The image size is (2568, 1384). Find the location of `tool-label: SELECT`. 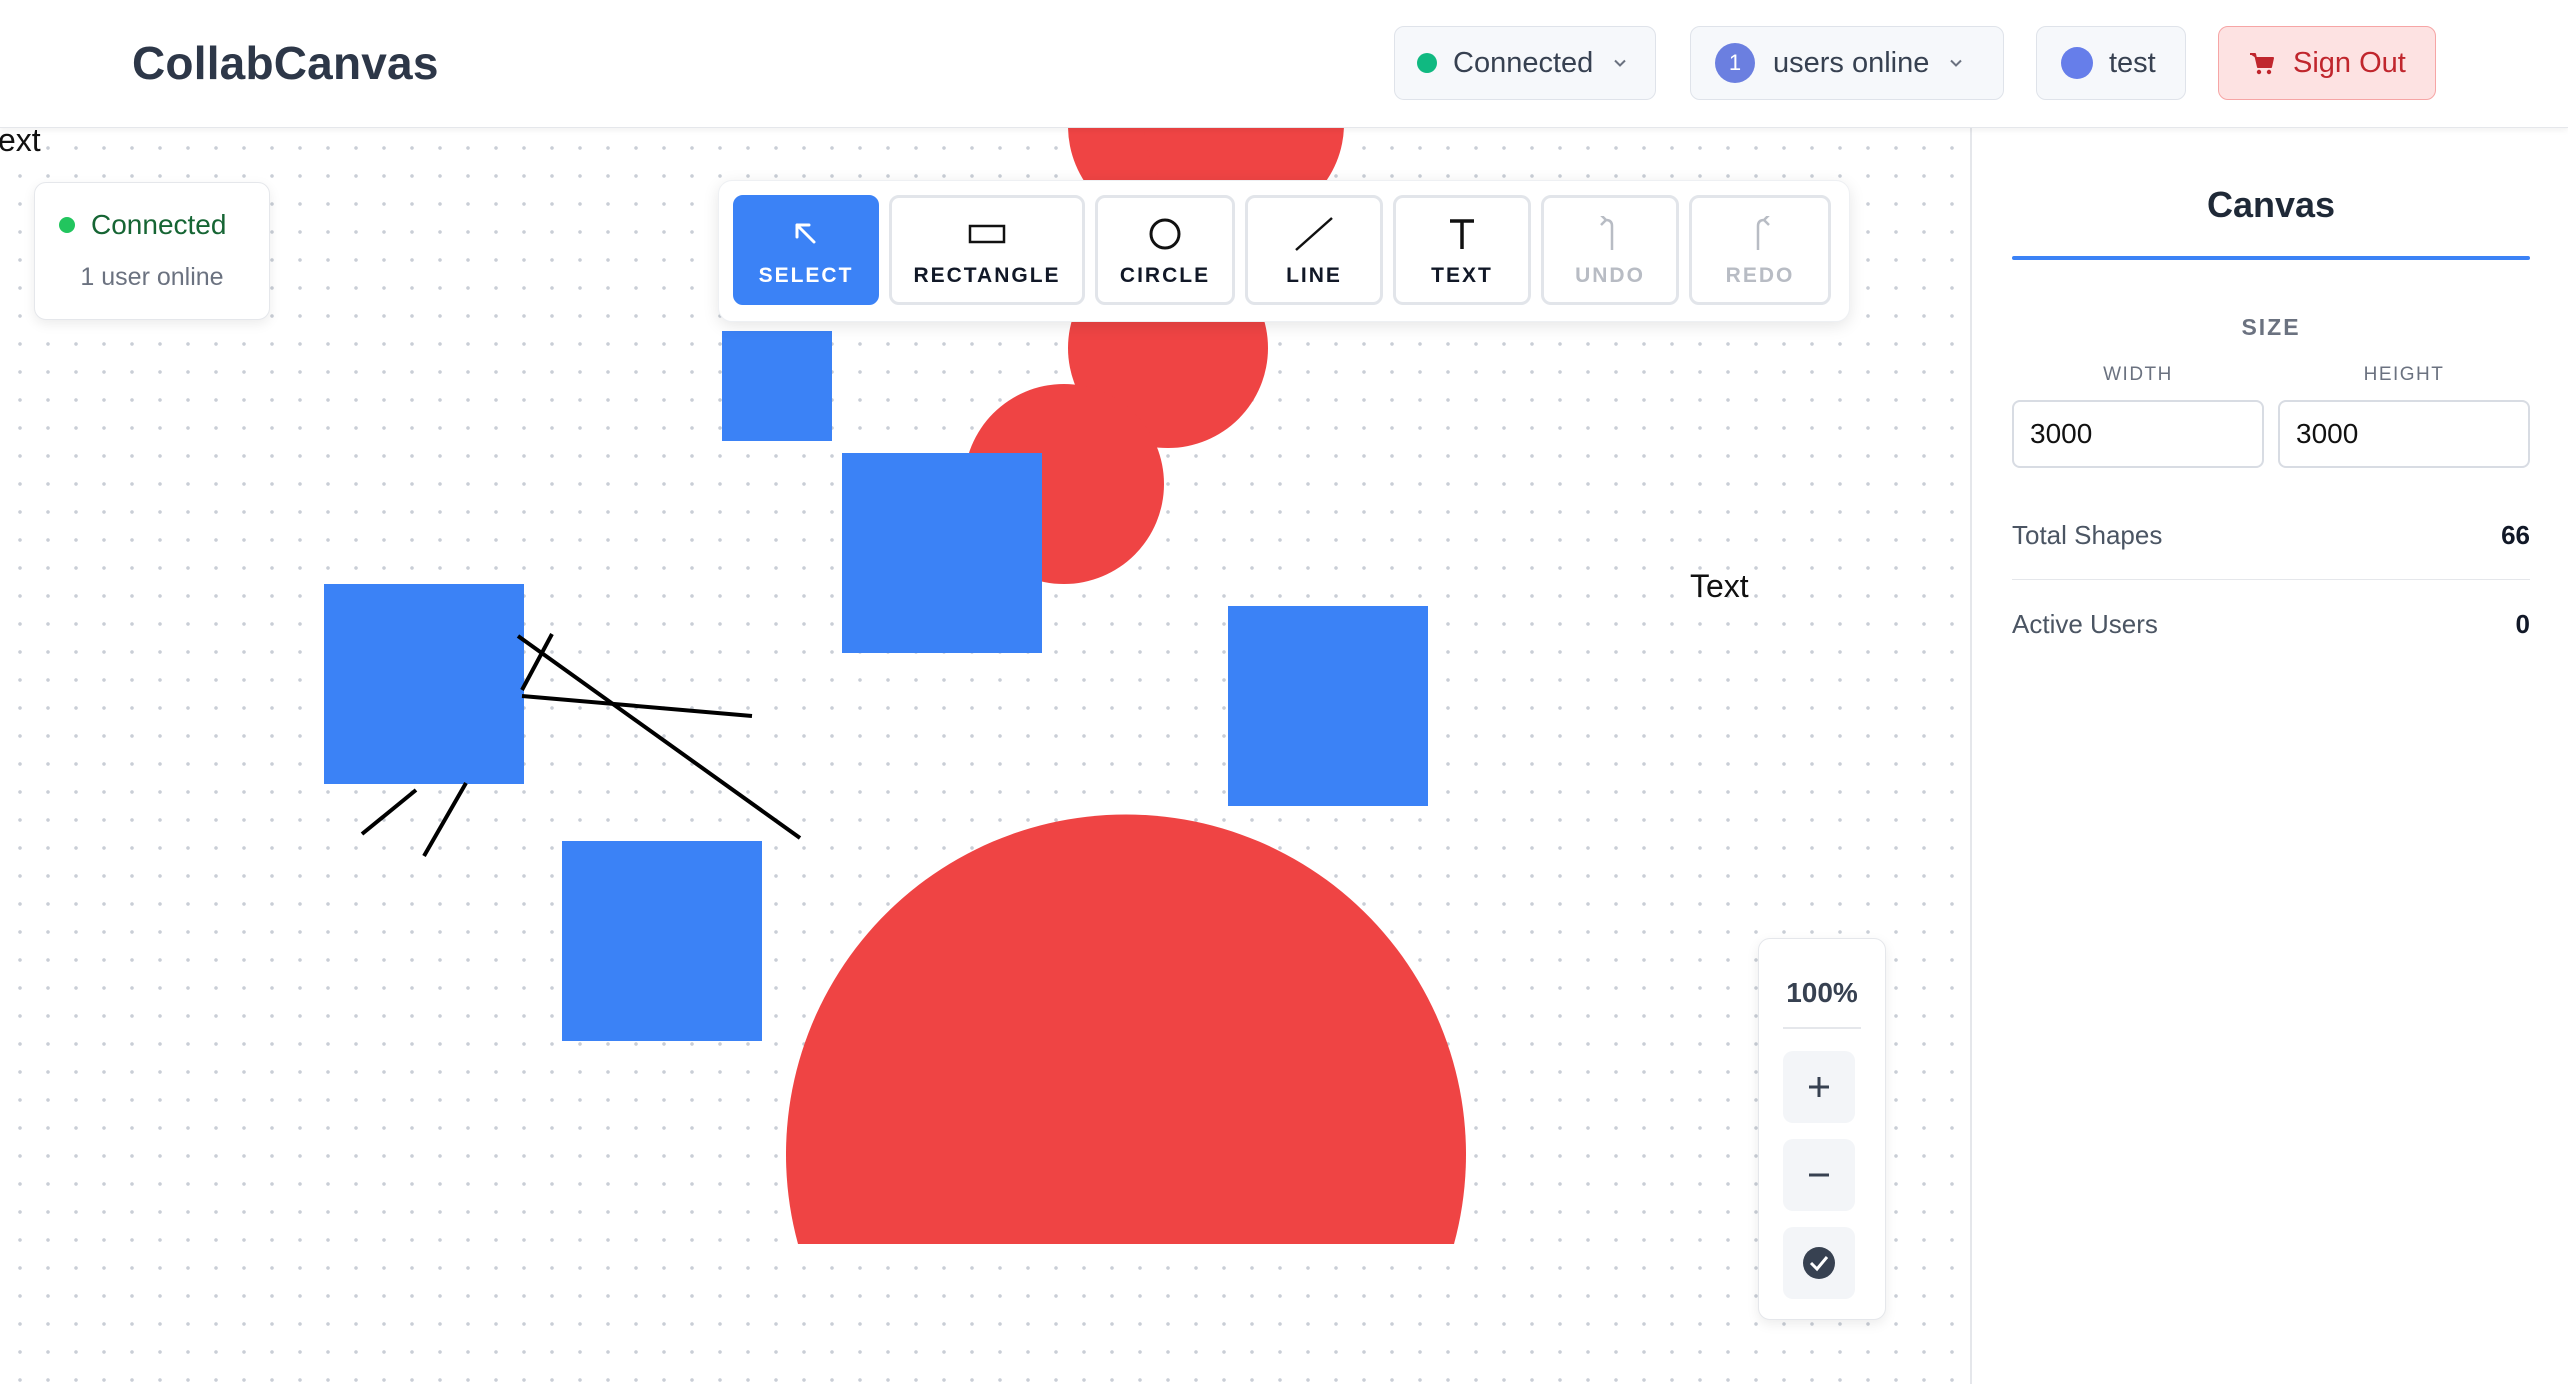

tool-label: SELECT is located at coordinates (806, 275).